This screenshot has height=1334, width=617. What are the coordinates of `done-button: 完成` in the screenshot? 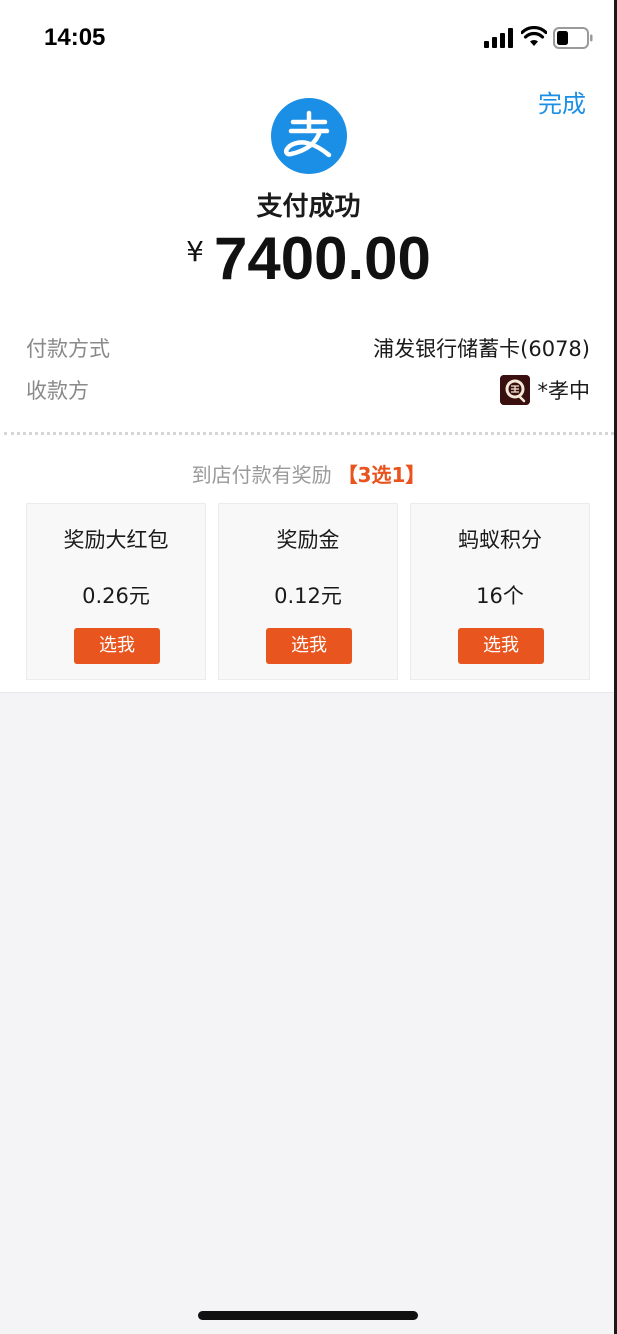 It's located at (562, 101).